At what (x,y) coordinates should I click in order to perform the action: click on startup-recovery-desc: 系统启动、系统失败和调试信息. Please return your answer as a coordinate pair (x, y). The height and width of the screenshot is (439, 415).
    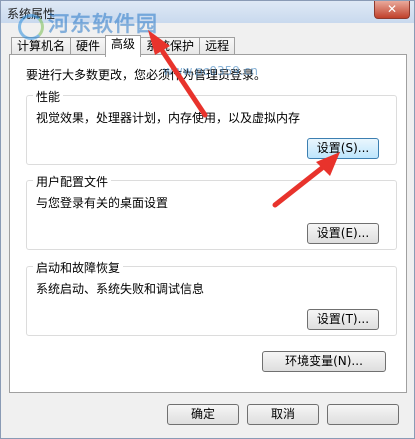
    Looking at the image, I should click on (120, 289).